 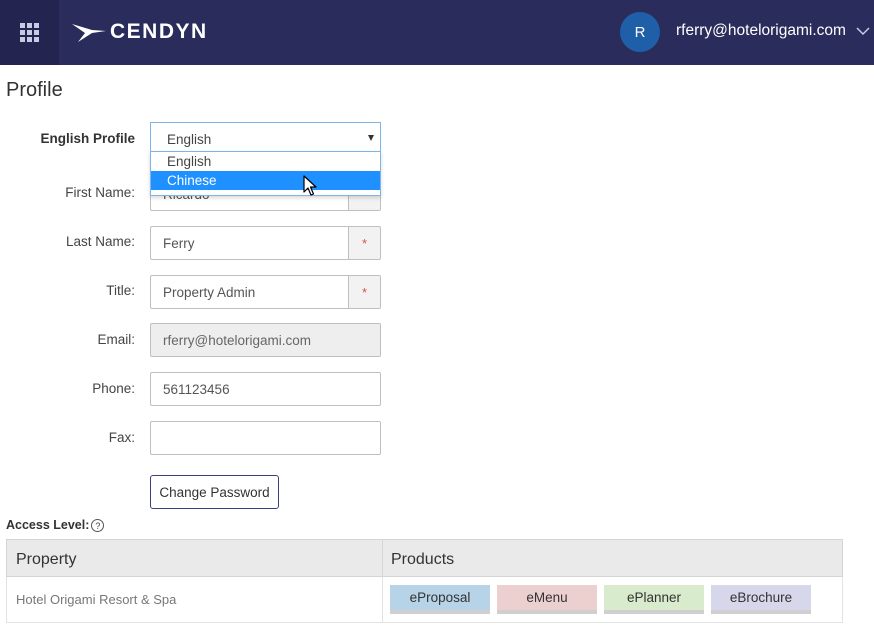 What do you see at coordinates (34, 90) in the screenshot?
I see `page-title: Profile` at bounding box center [34, 90].